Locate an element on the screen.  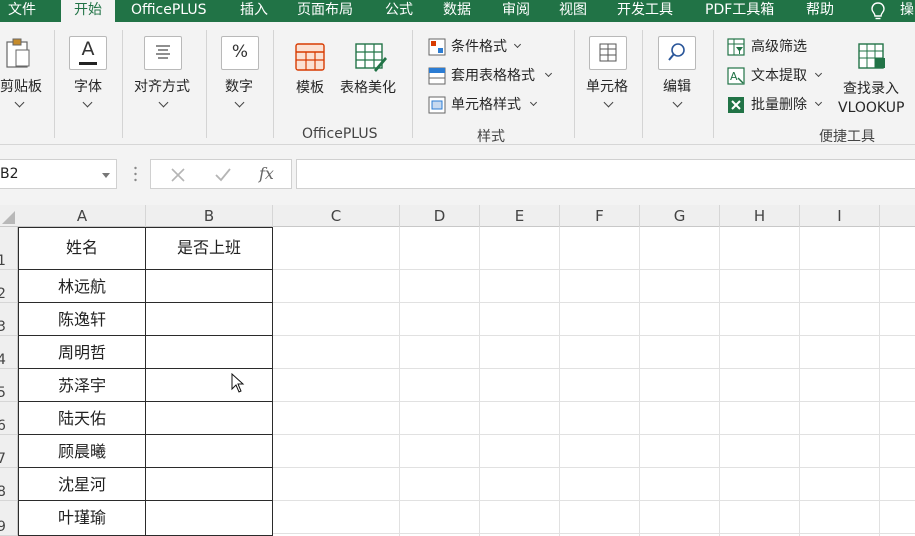
cell-b1: 是否上班 is located at coordinates (209, 248).